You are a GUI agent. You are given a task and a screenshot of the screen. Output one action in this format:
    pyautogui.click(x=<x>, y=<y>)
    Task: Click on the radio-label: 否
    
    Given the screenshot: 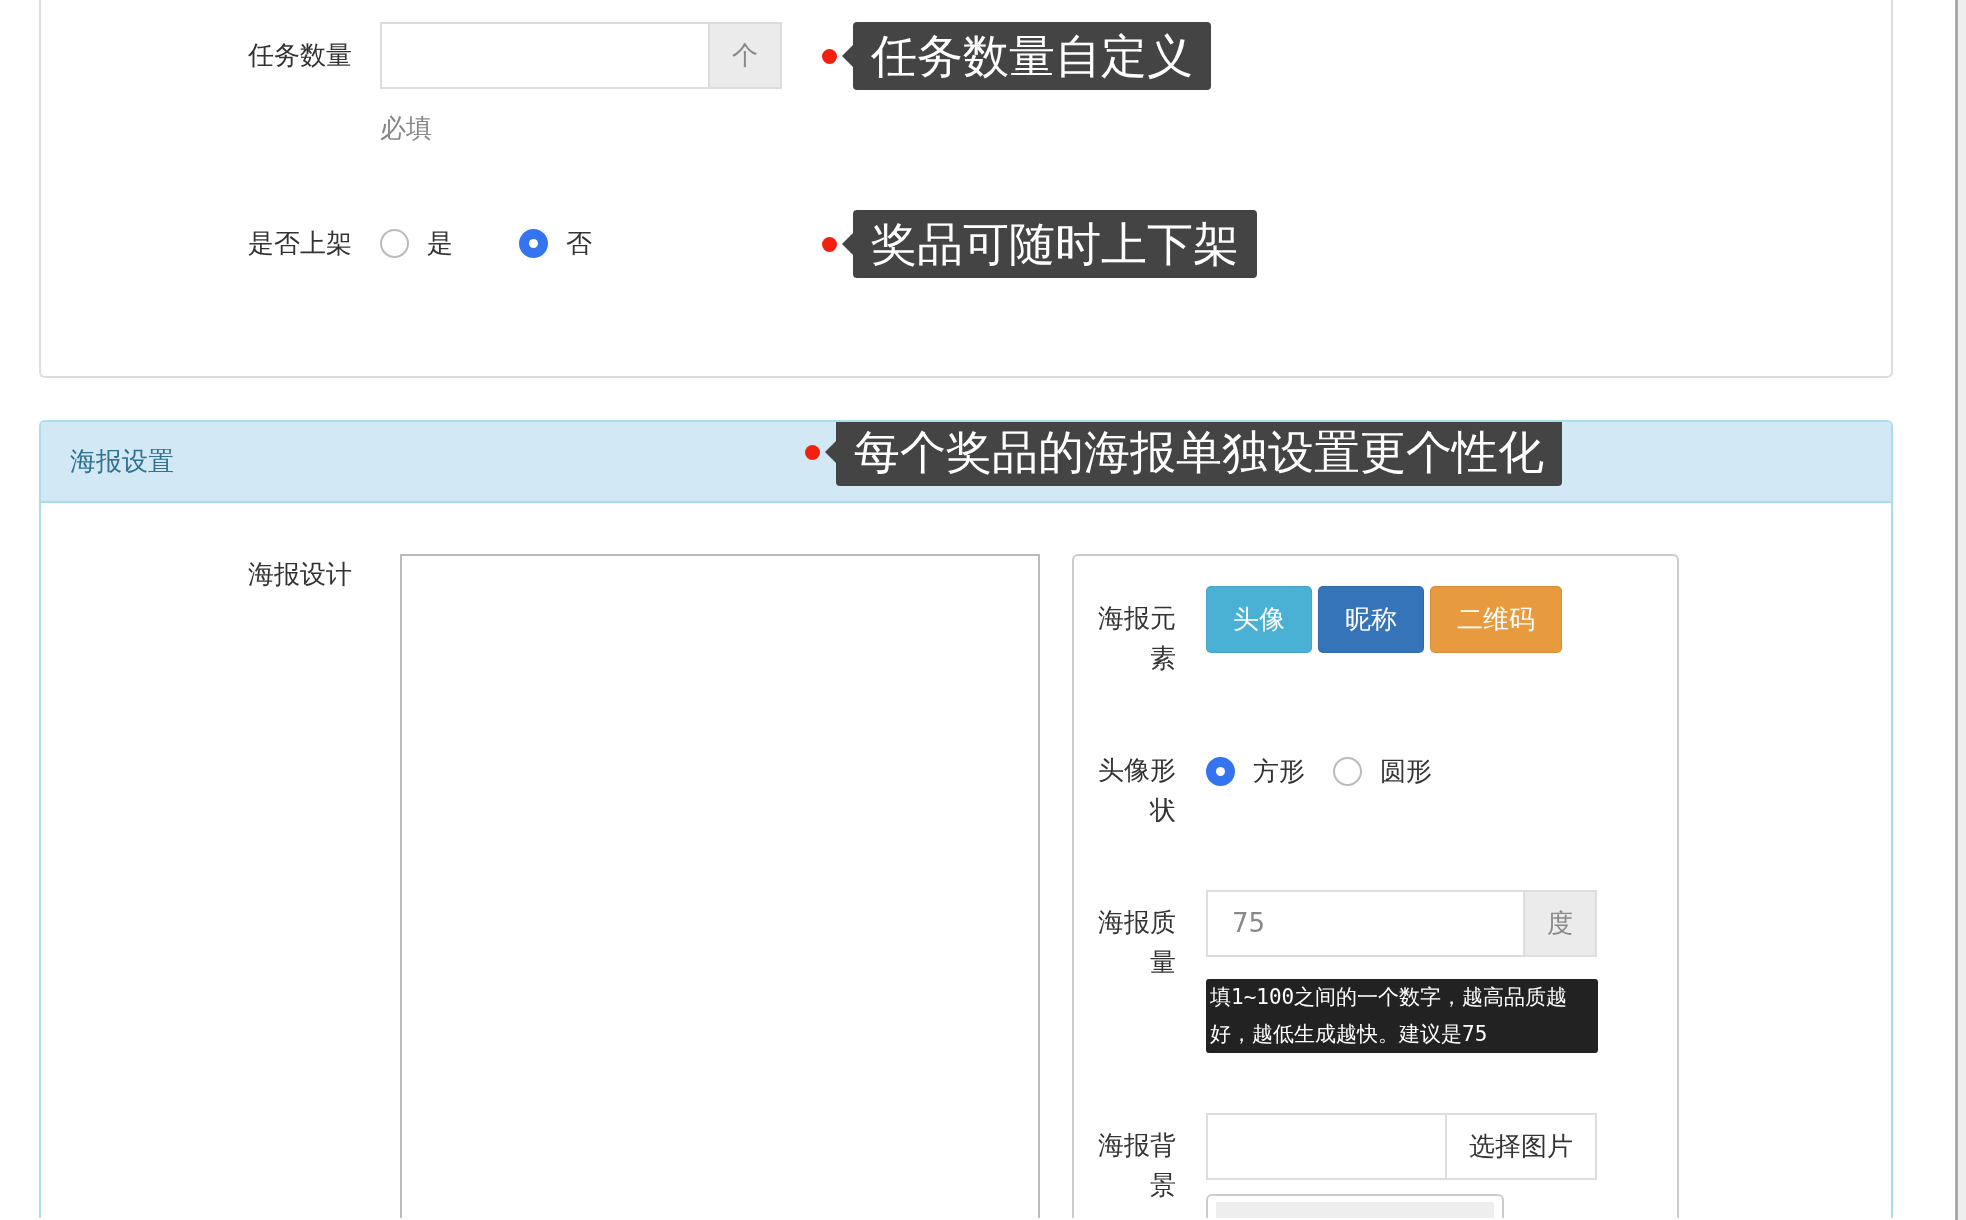 What is the action you would take?
    pyautogui.click(x=579, y=243)
    